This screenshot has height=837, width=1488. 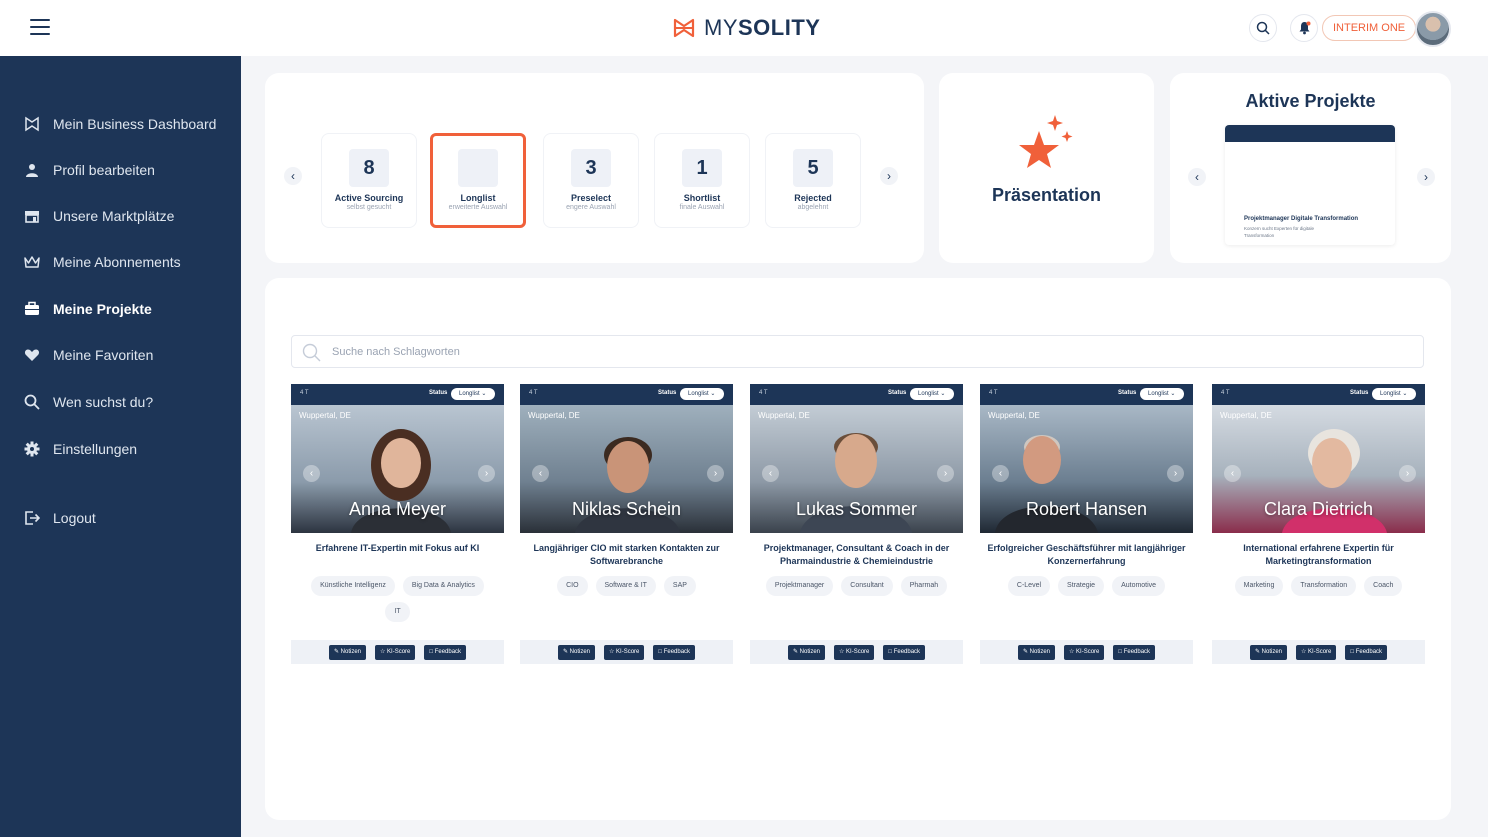 I want to click on stage-preselect: 3 Preselect engere Auswahl, so click(x=591, y=180).